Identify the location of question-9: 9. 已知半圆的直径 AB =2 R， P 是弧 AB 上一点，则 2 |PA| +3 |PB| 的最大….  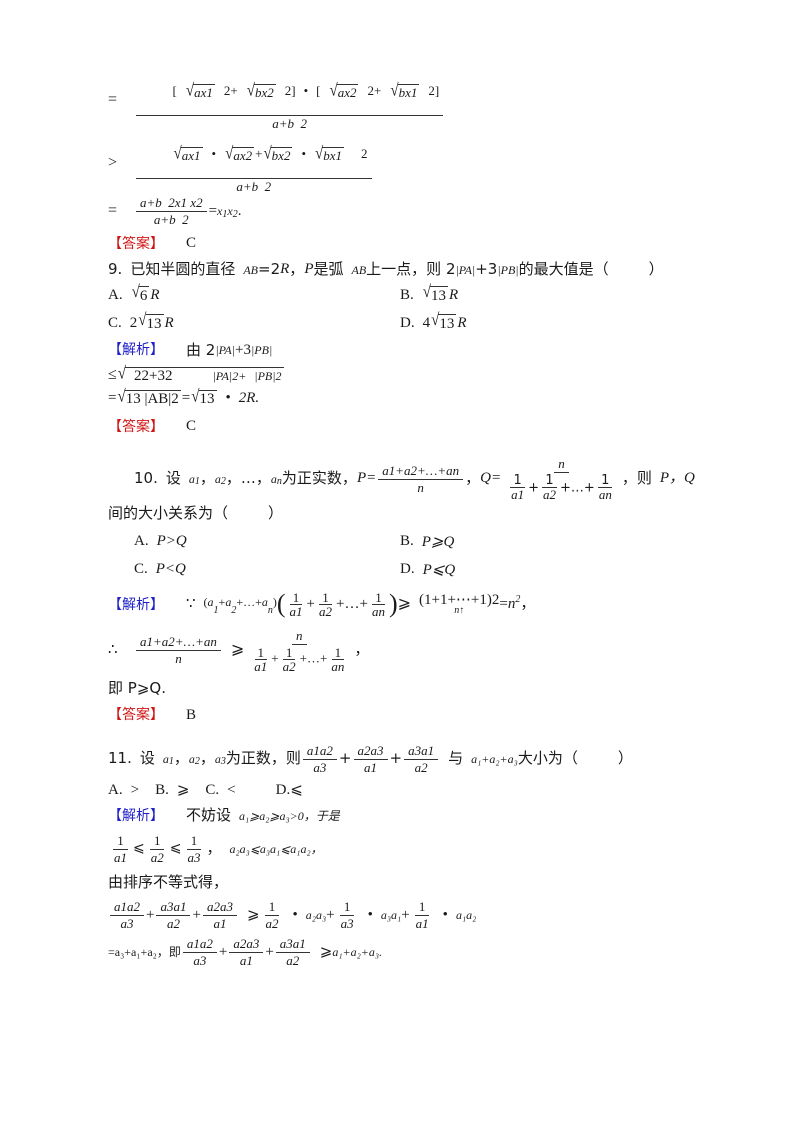
(418, 347).